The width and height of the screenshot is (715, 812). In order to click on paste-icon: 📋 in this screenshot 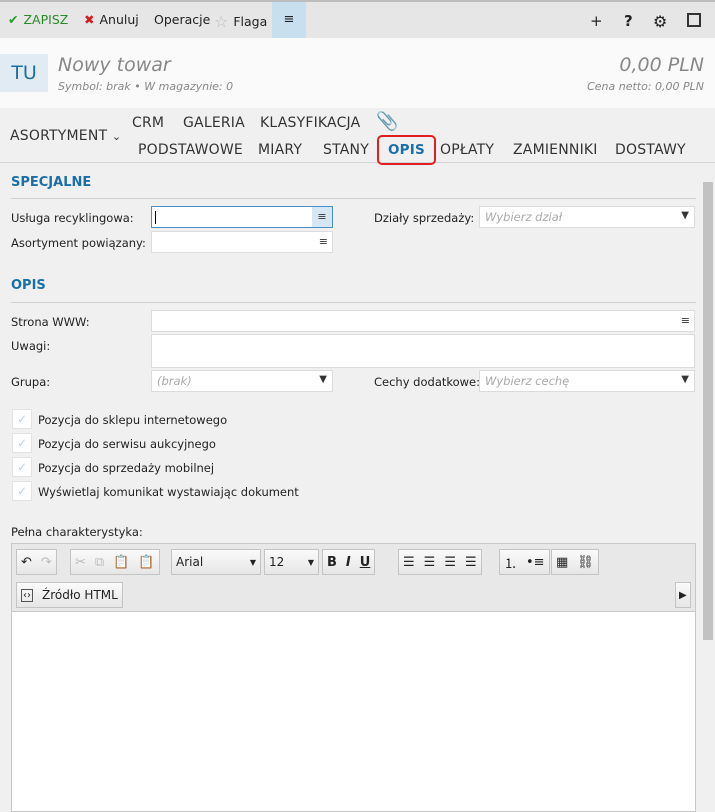, I will do `click(121, 562)`.